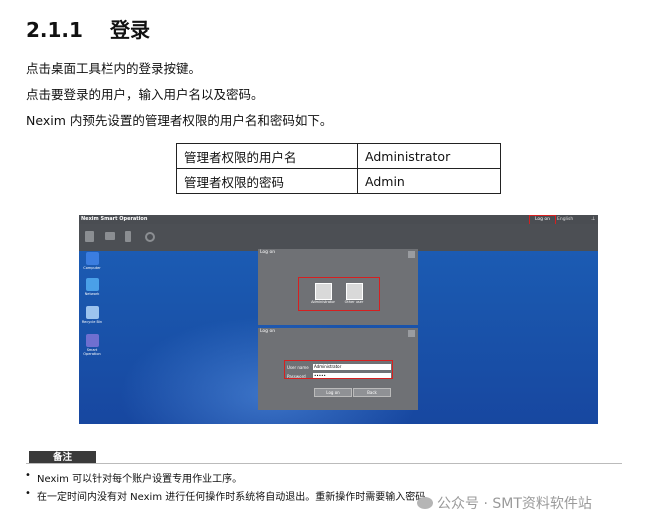 The image size is (648, 527). Describe the element at coordinates (514, 504) in the screenshot. I see `watermark-text: 公众号 · SMT资料软件站` at that location.